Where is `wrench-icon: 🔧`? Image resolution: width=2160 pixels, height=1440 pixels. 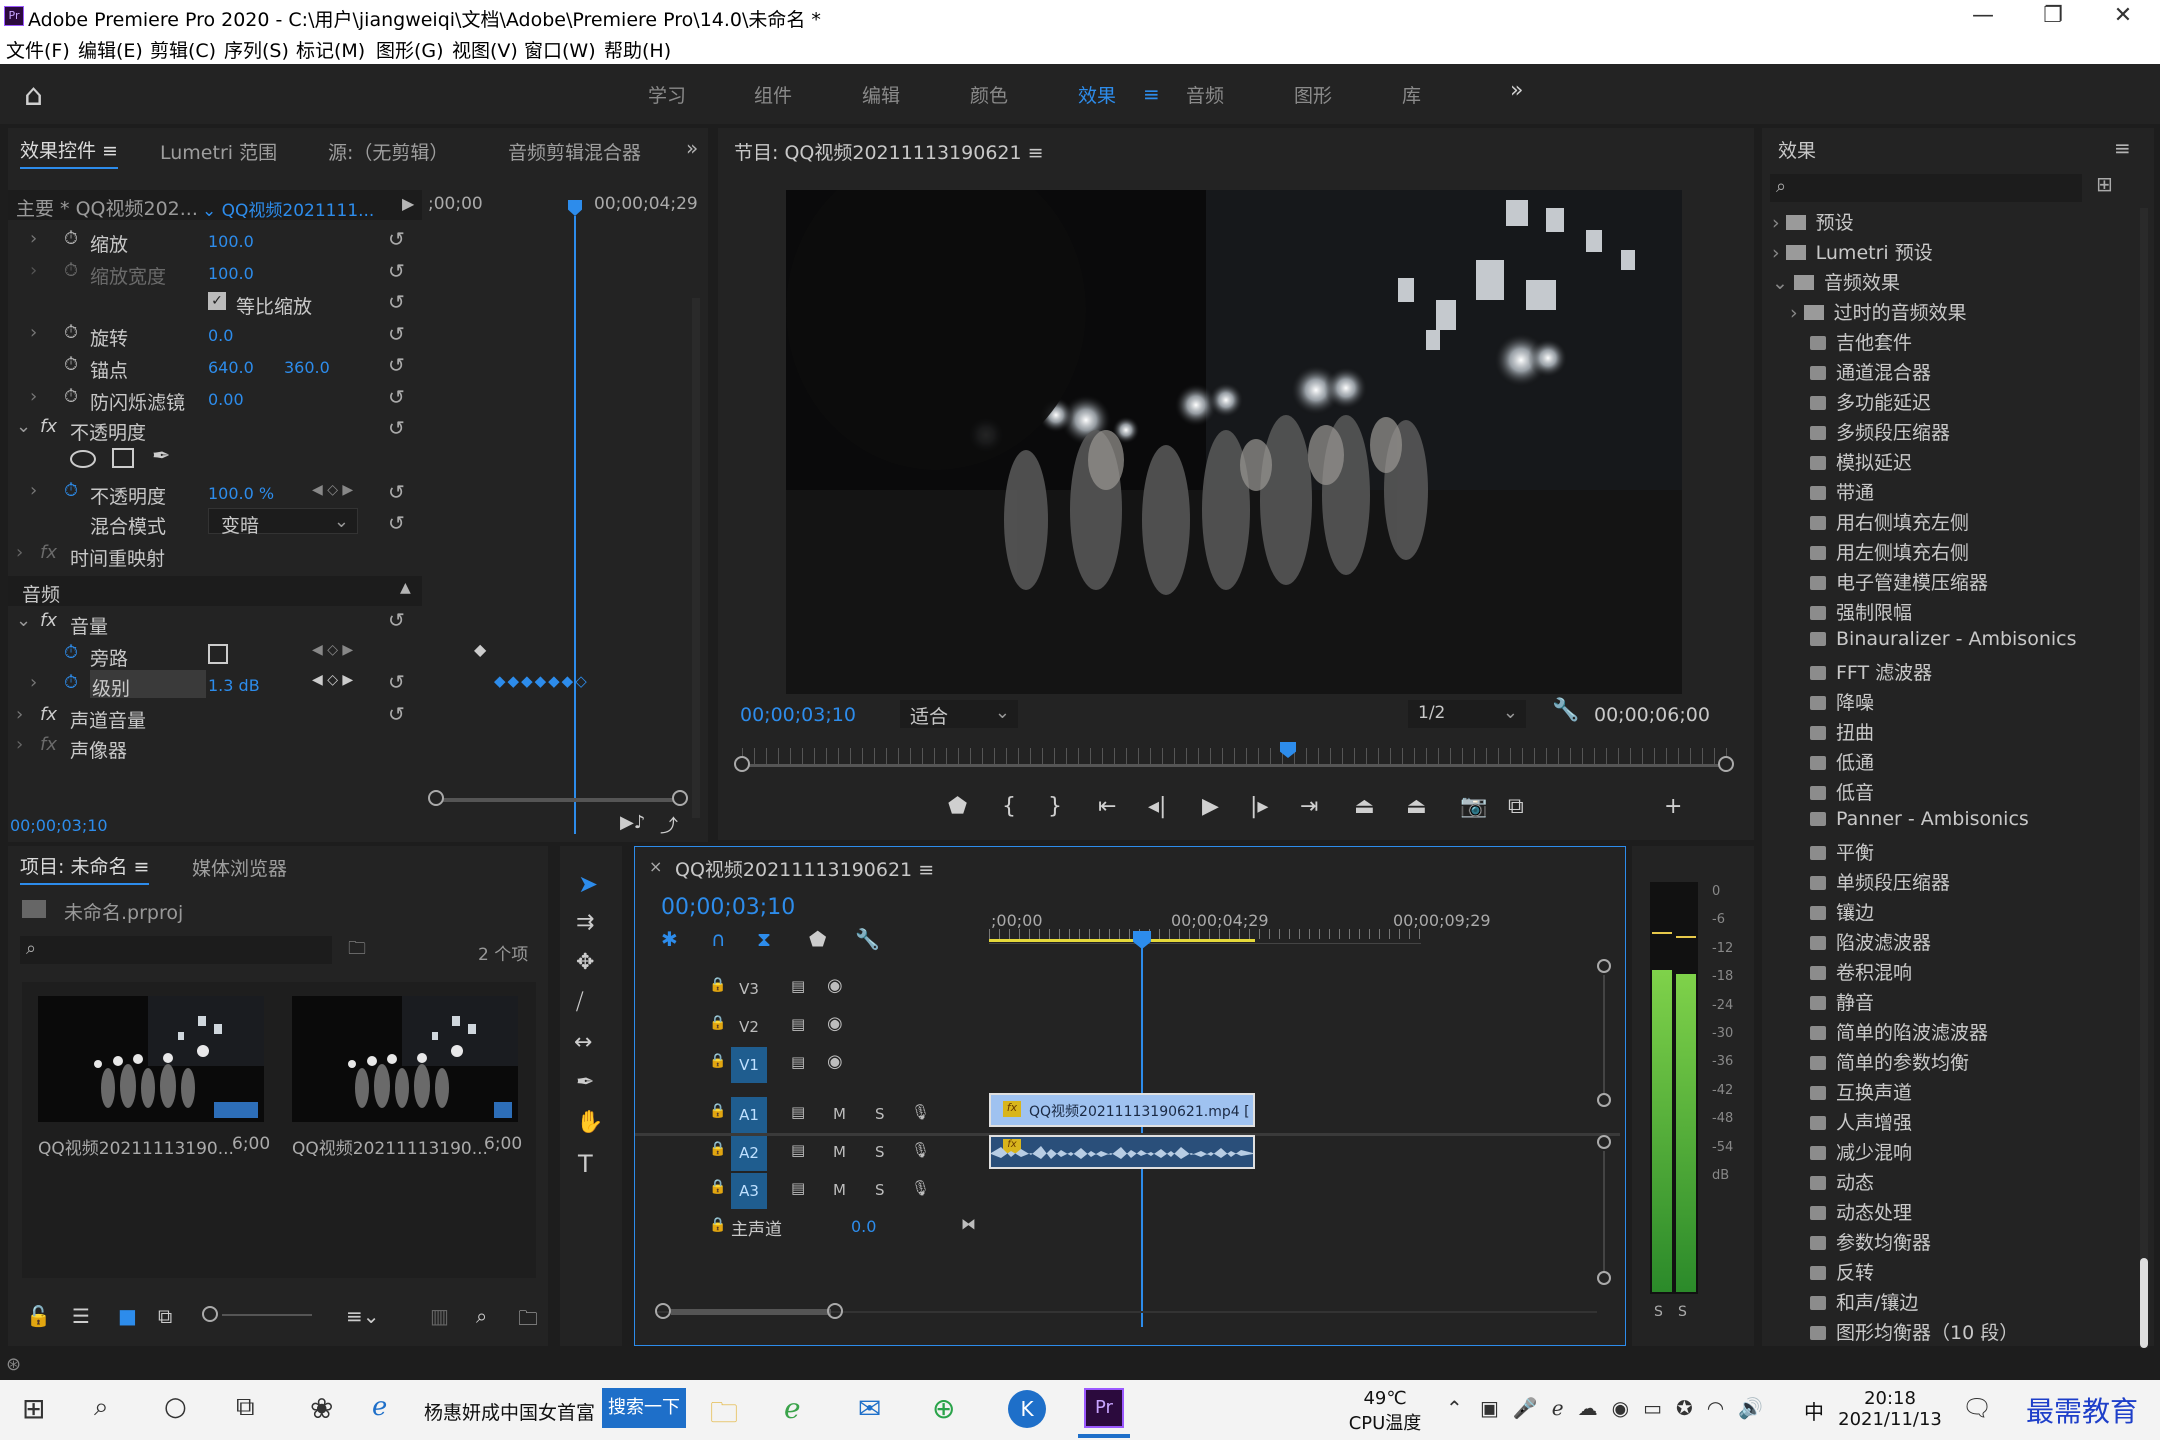 wrench-icon: 🔧 is located at coordinates (1565, 710).